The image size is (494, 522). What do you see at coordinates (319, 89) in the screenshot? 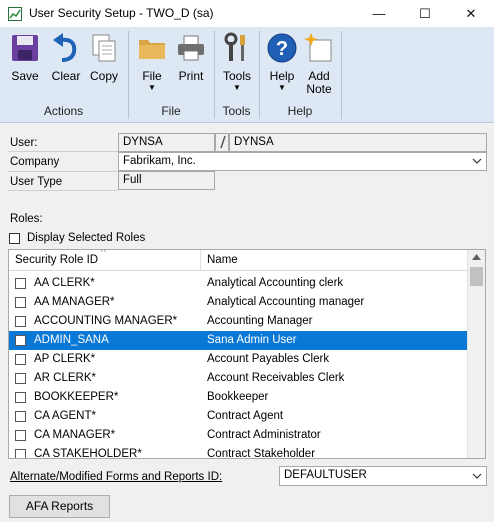
I see `add-note-label-line2: Note` at bounding box center [319, 89].